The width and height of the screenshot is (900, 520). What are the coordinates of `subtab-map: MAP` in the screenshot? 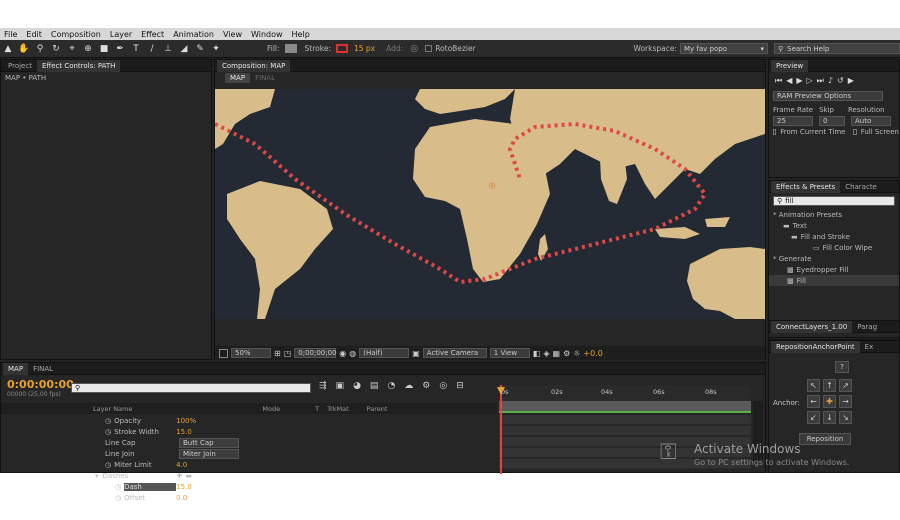 It's located at (238, 78).